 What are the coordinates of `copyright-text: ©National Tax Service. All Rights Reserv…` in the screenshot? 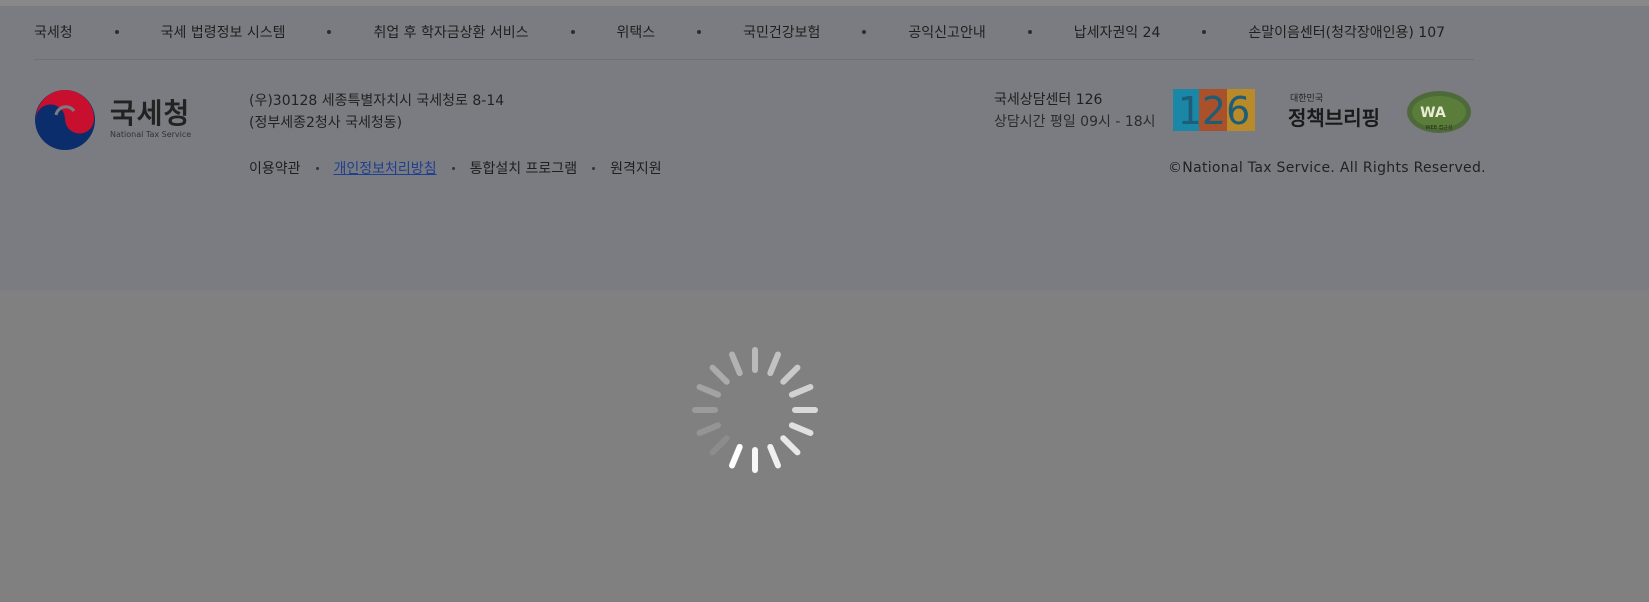 It's located at (1327, 168).